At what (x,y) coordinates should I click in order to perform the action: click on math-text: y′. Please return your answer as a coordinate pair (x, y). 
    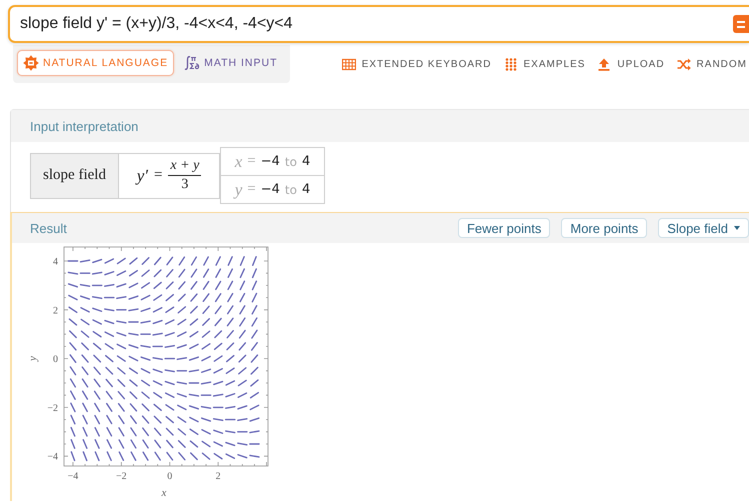
    Looking at the image, I should click on (142, 176).